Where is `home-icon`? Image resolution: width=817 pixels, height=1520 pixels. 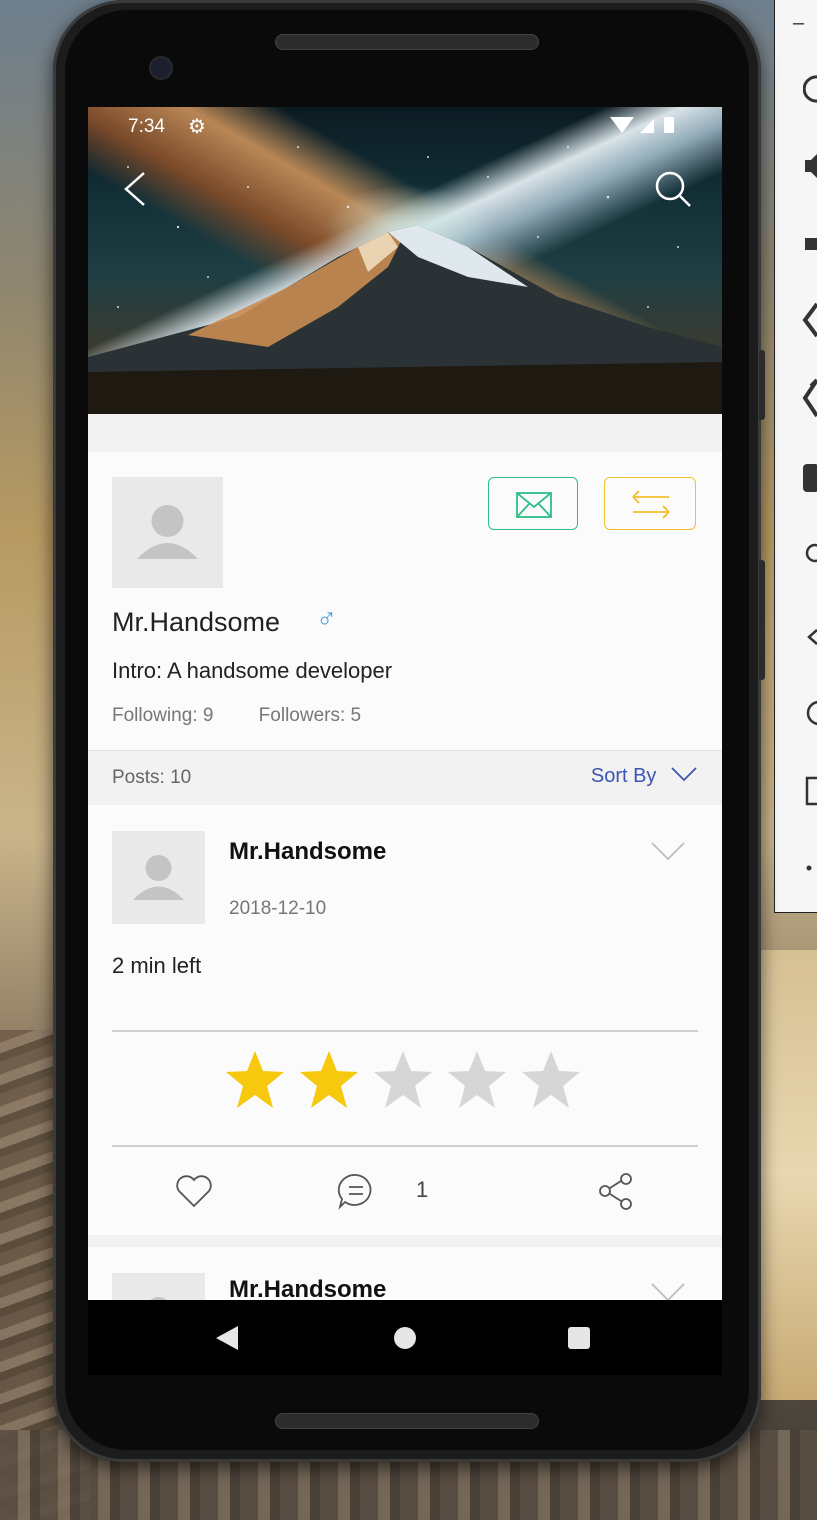 home-icon is located at coordinates (810, 712).